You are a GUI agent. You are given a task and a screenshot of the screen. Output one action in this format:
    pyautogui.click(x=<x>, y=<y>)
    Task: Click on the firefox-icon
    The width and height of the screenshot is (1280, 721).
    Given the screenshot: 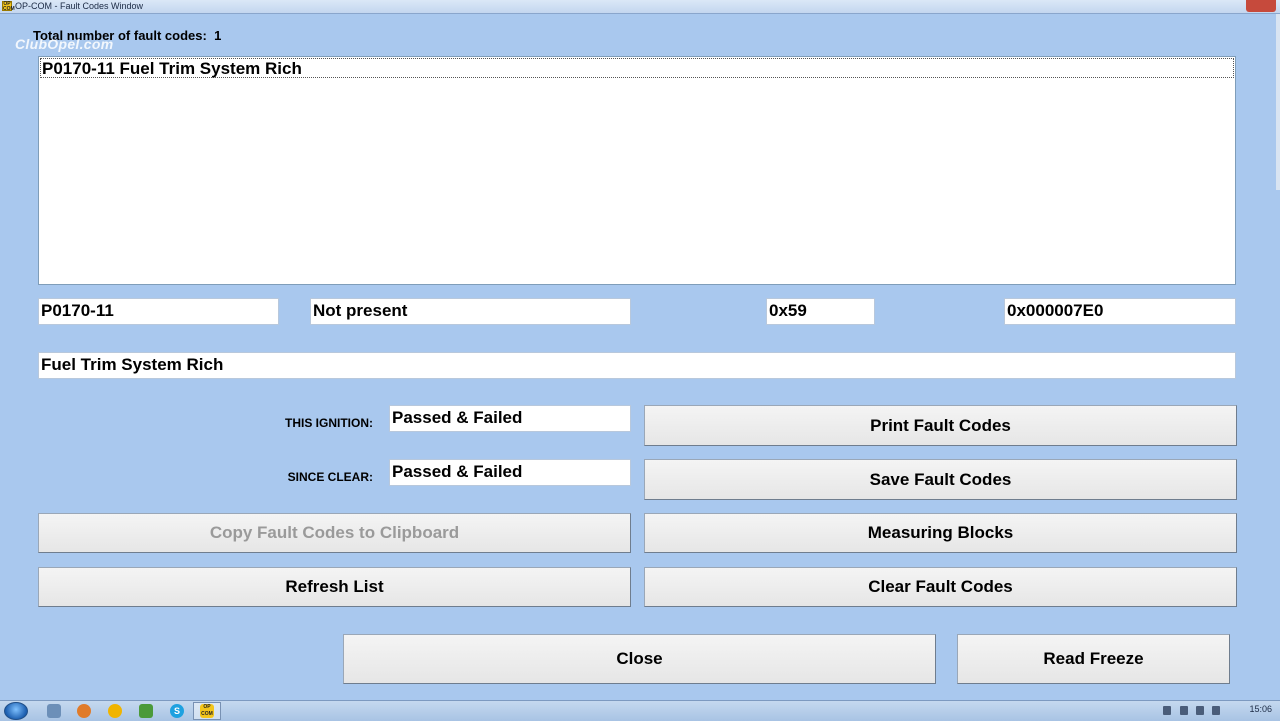 What is the action you would take?
    pyautogui.click(x=84, y=711)
    